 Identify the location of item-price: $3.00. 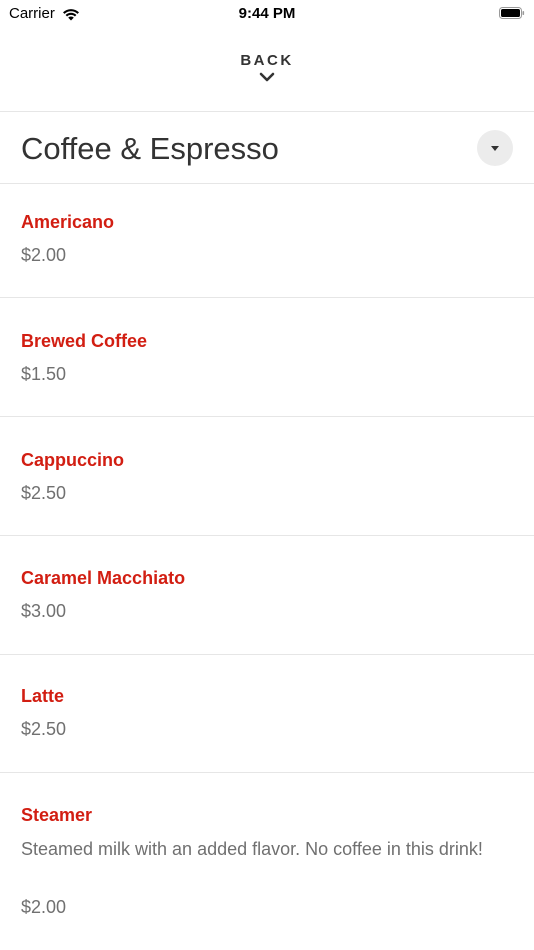
(44, 611).